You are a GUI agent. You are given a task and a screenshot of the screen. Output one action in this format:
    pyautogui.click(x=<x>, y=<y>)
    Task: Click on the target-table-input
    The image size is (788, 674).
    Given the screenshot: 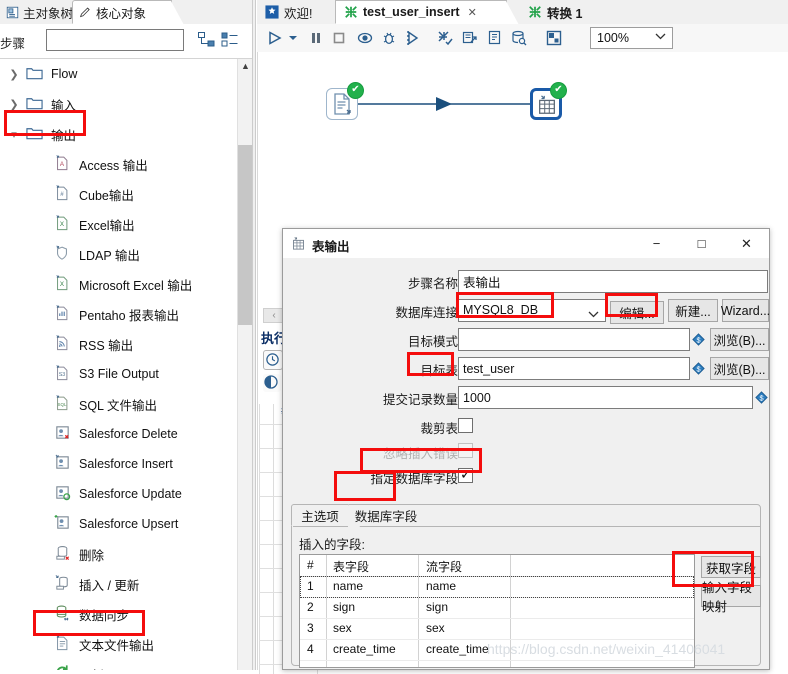 What is the action you would take?
    pyautogui.click(x=574, y=368)
    